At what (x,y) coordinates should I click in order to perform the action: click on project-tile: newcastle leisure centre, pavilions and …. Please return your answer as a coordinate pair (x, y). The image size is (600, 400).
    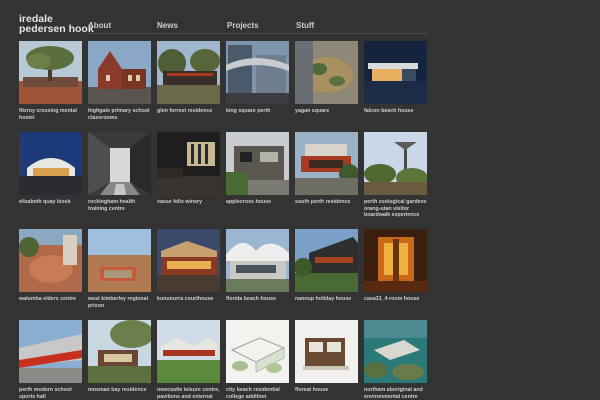
    Looking at the image, I should click on (188, 360).